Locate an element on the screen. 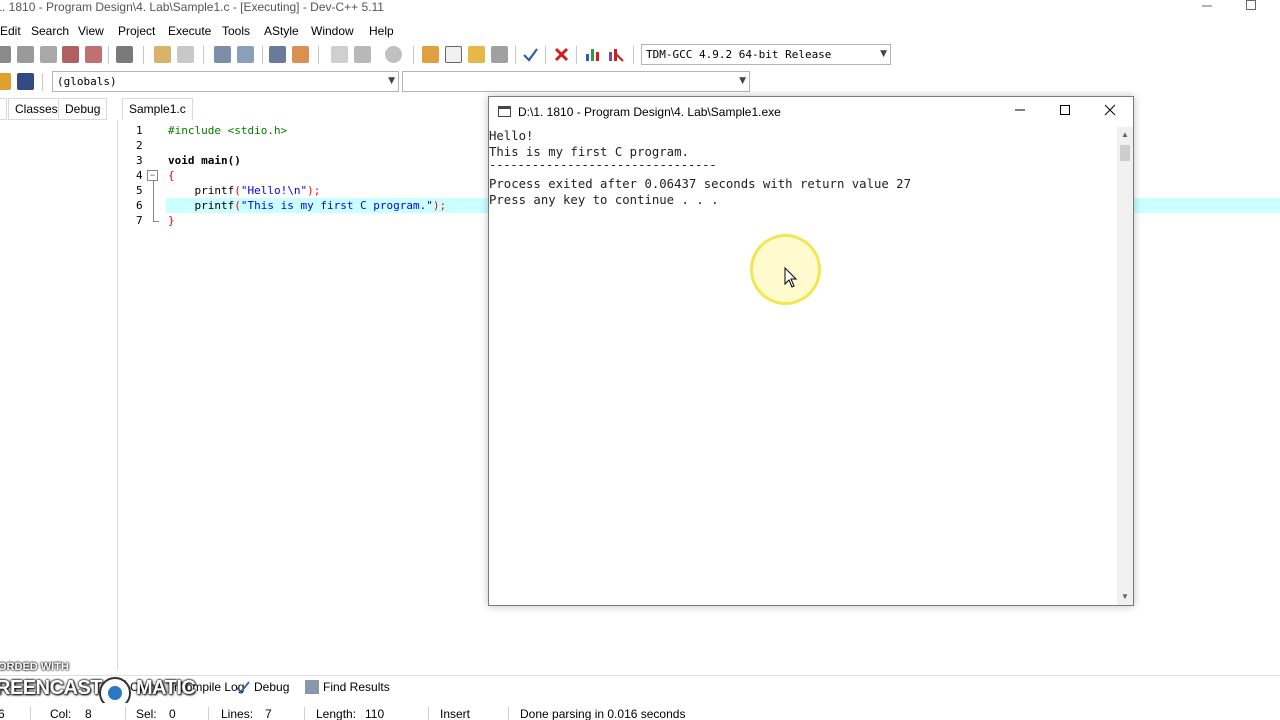 Image resolution: width=1280 pixels, height=720 pixels. globals-select: (globals) ▼ is located at coordinates (225, 81).